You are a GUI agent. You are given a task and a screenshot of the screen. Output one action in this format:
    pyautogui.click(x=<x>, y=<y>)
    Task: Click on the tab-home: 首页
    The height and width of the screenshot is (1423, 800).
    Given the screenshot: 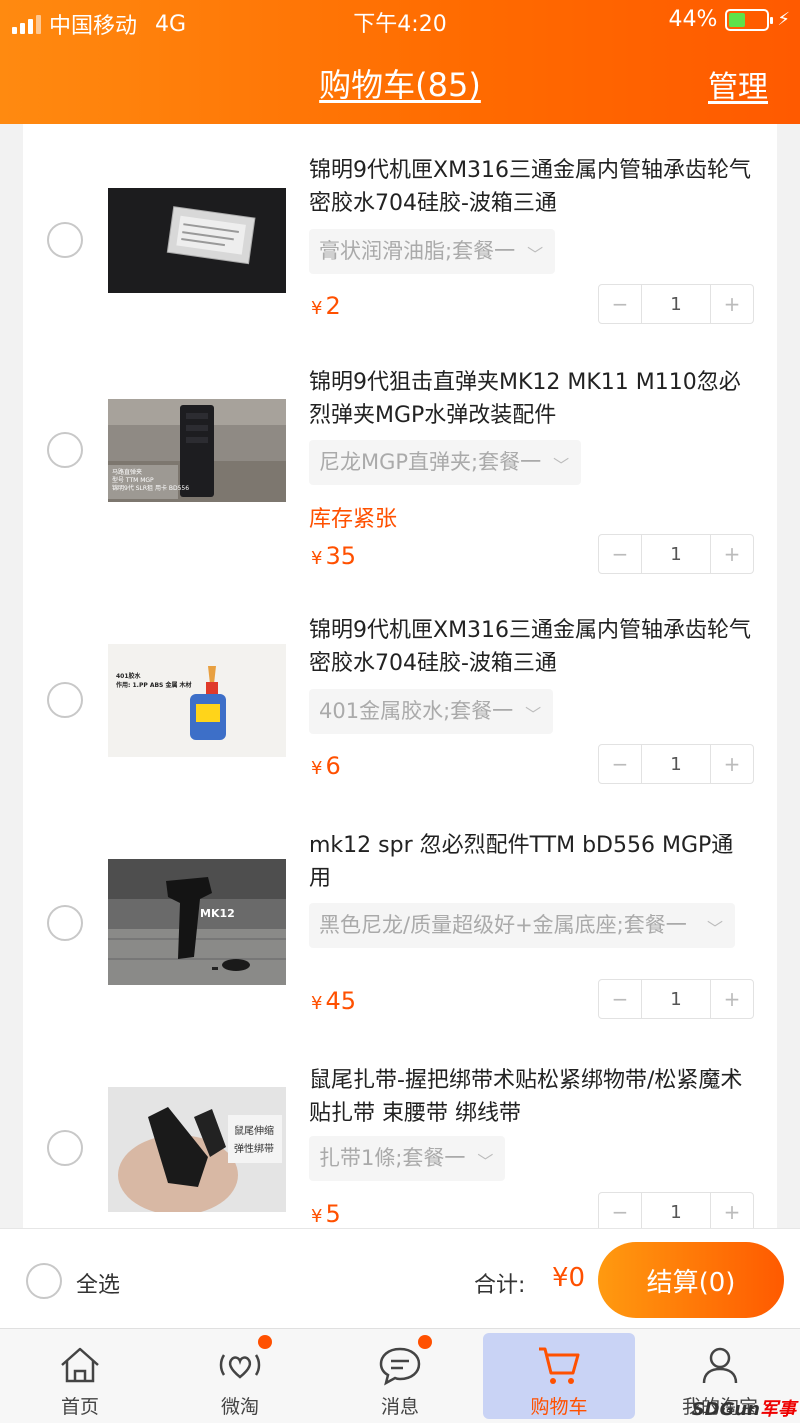 What is the action you would take?
    pyautogui.click(x=80, y=1376)
    